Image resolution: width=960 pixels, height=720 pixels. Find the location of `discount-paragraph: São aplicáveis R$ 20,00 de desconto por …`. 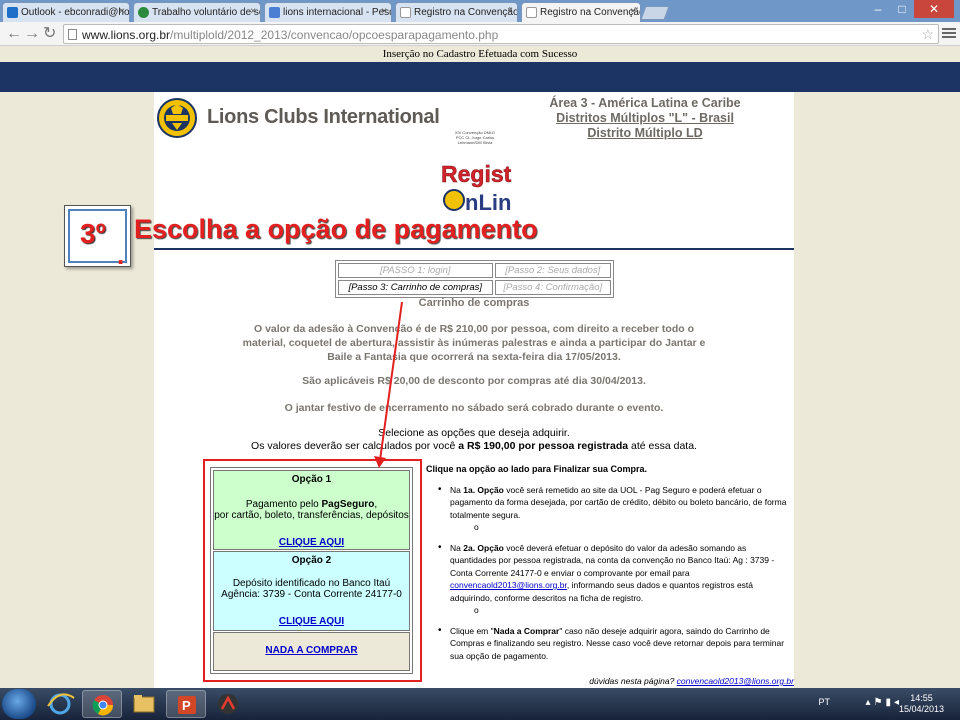

discount-paragraph: São aplicáveis R$ 20,00 de desconto por … is located at coordinates (474, 381).